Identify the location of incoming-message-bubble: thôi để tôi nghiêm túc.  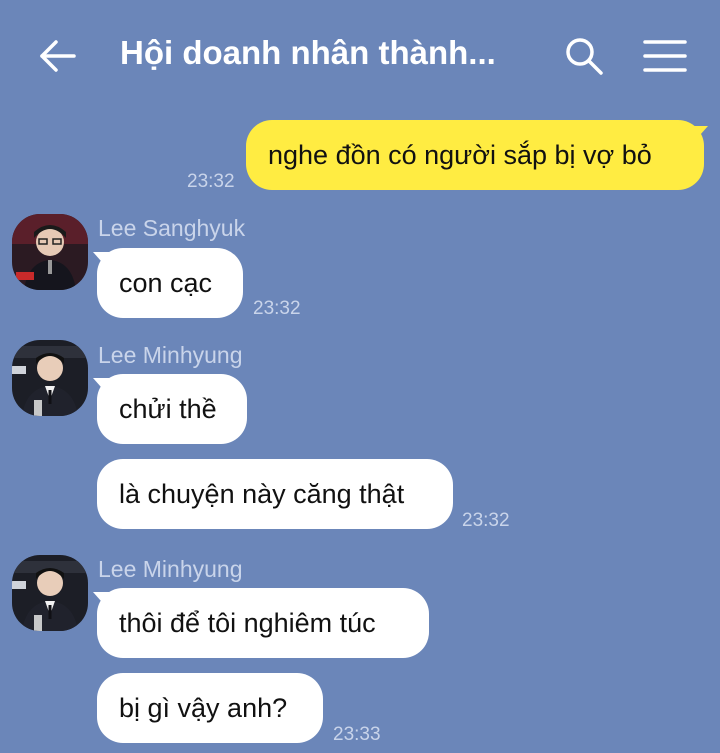
(263, 623).